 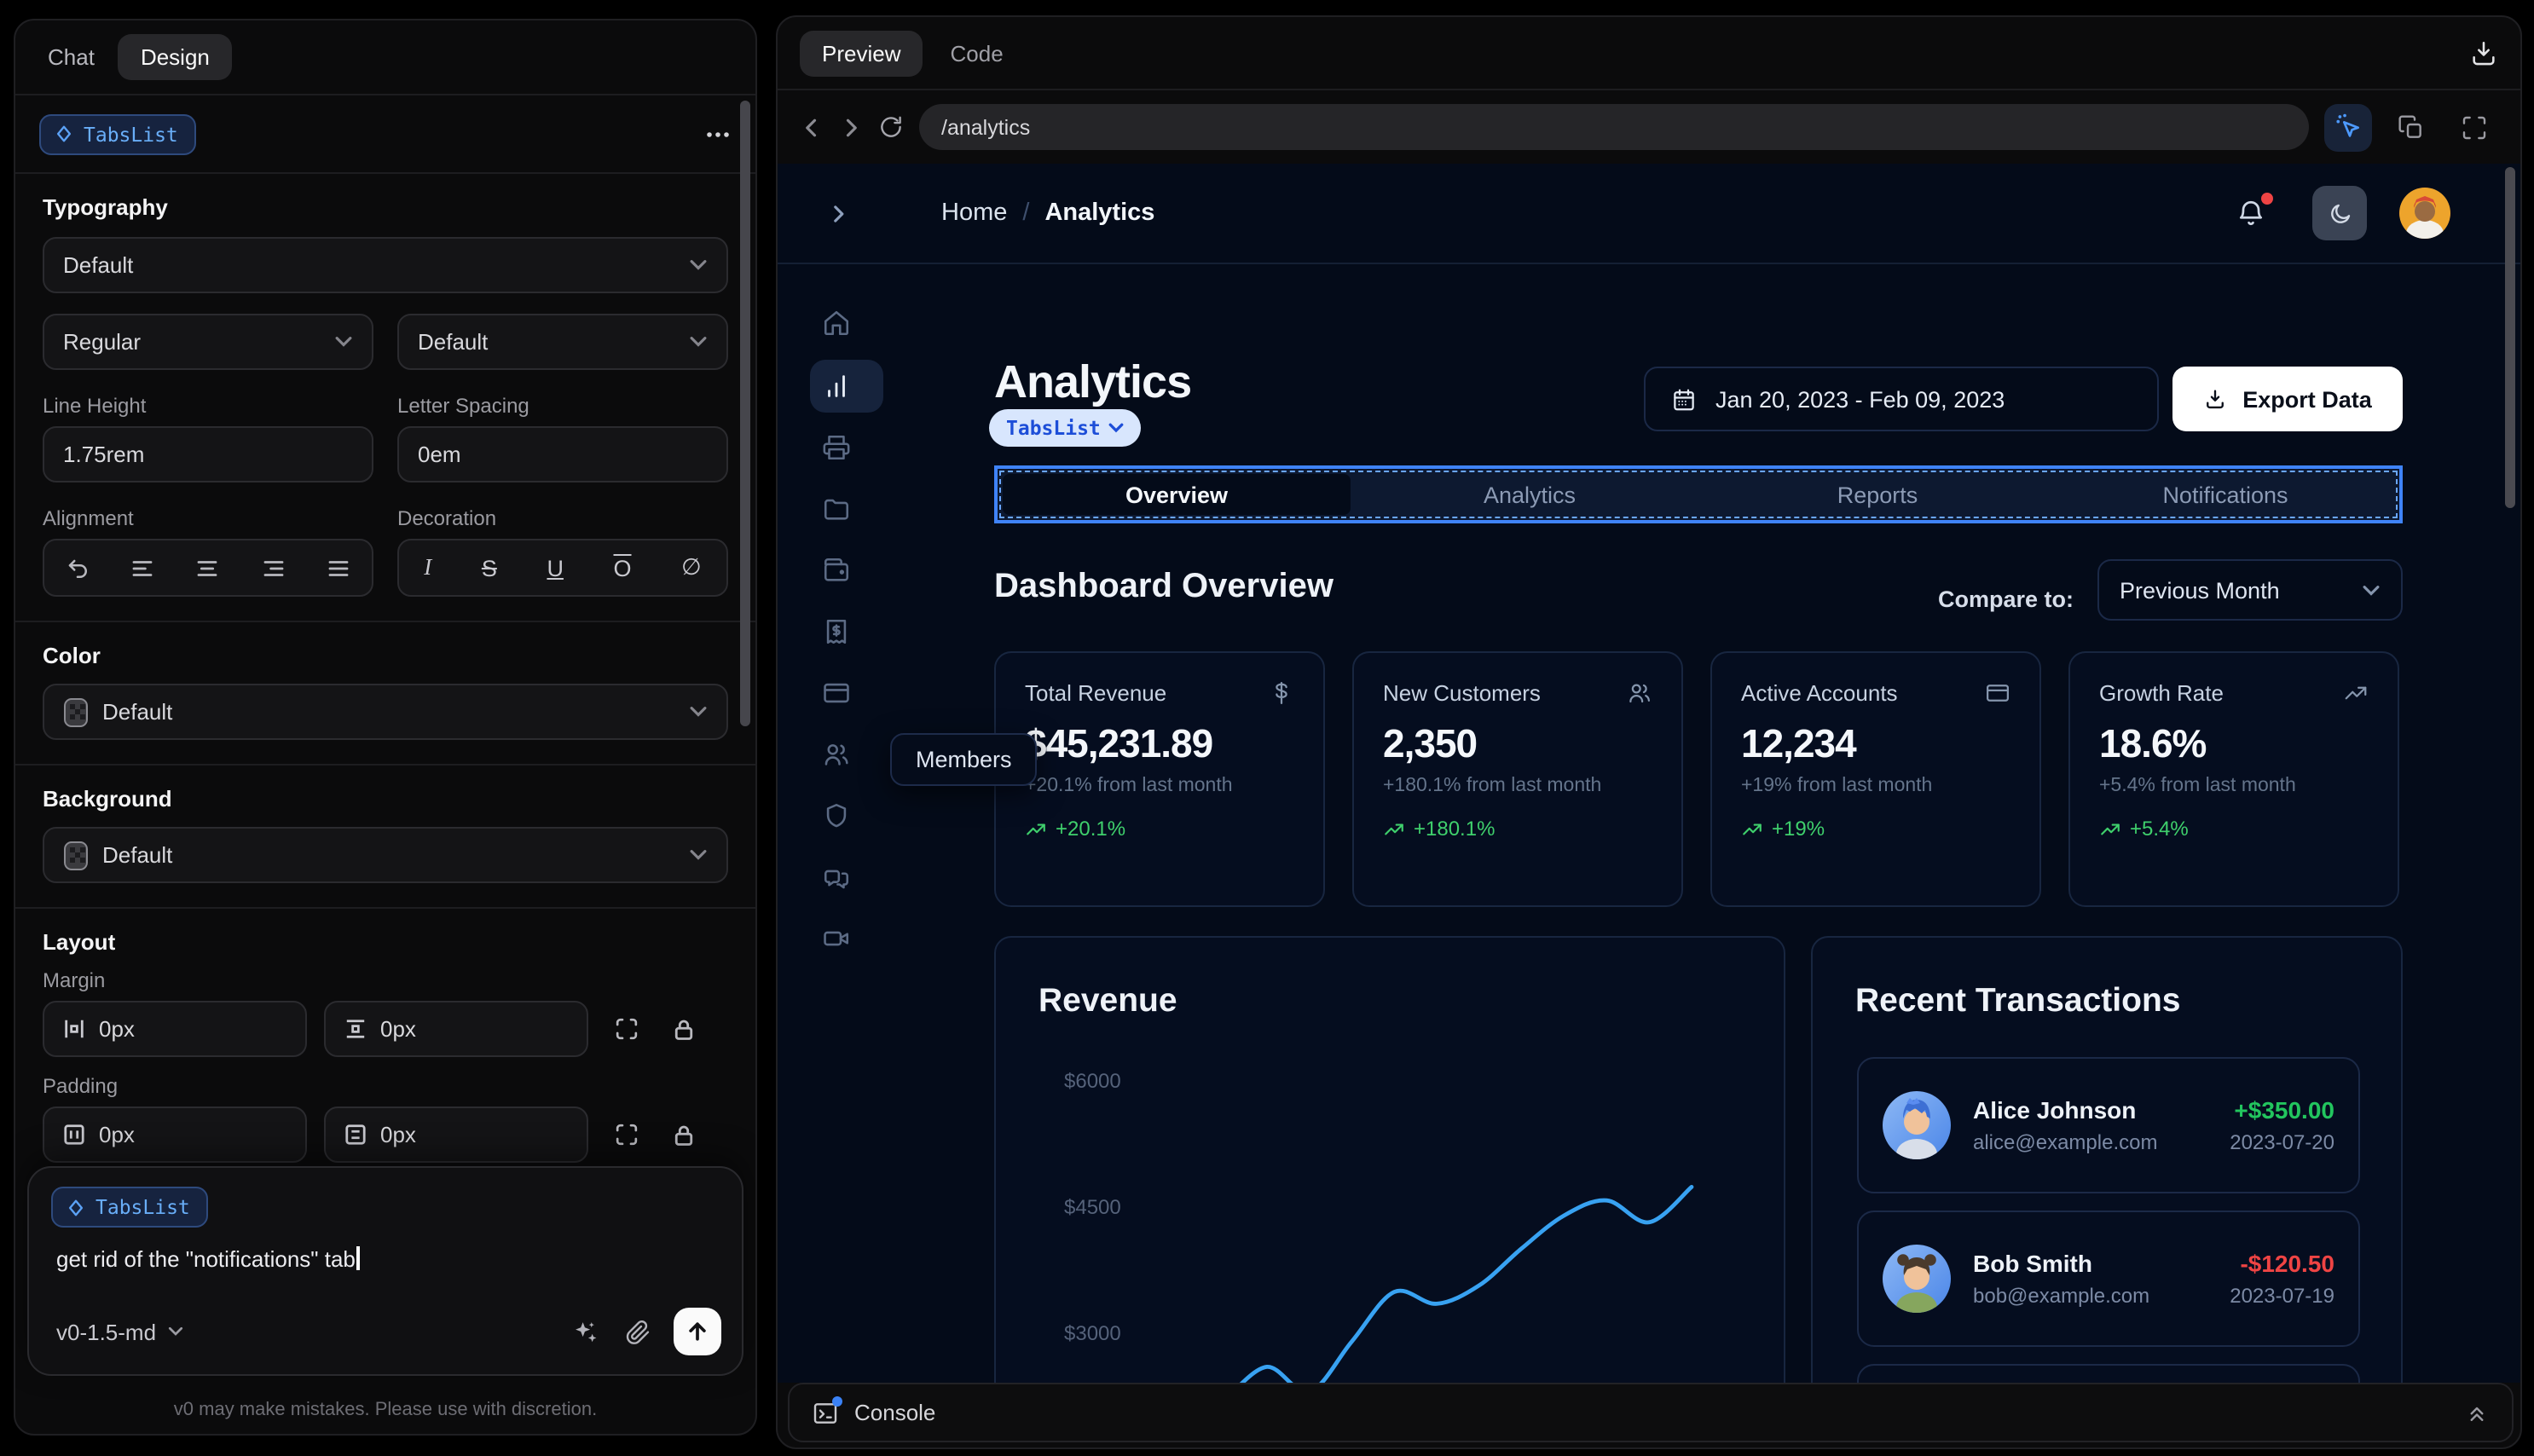 What do you see at coordinates (175, 1029) in the screenshot?
I see `margin-x-input: 0px` at bounding box center [175, 1029].